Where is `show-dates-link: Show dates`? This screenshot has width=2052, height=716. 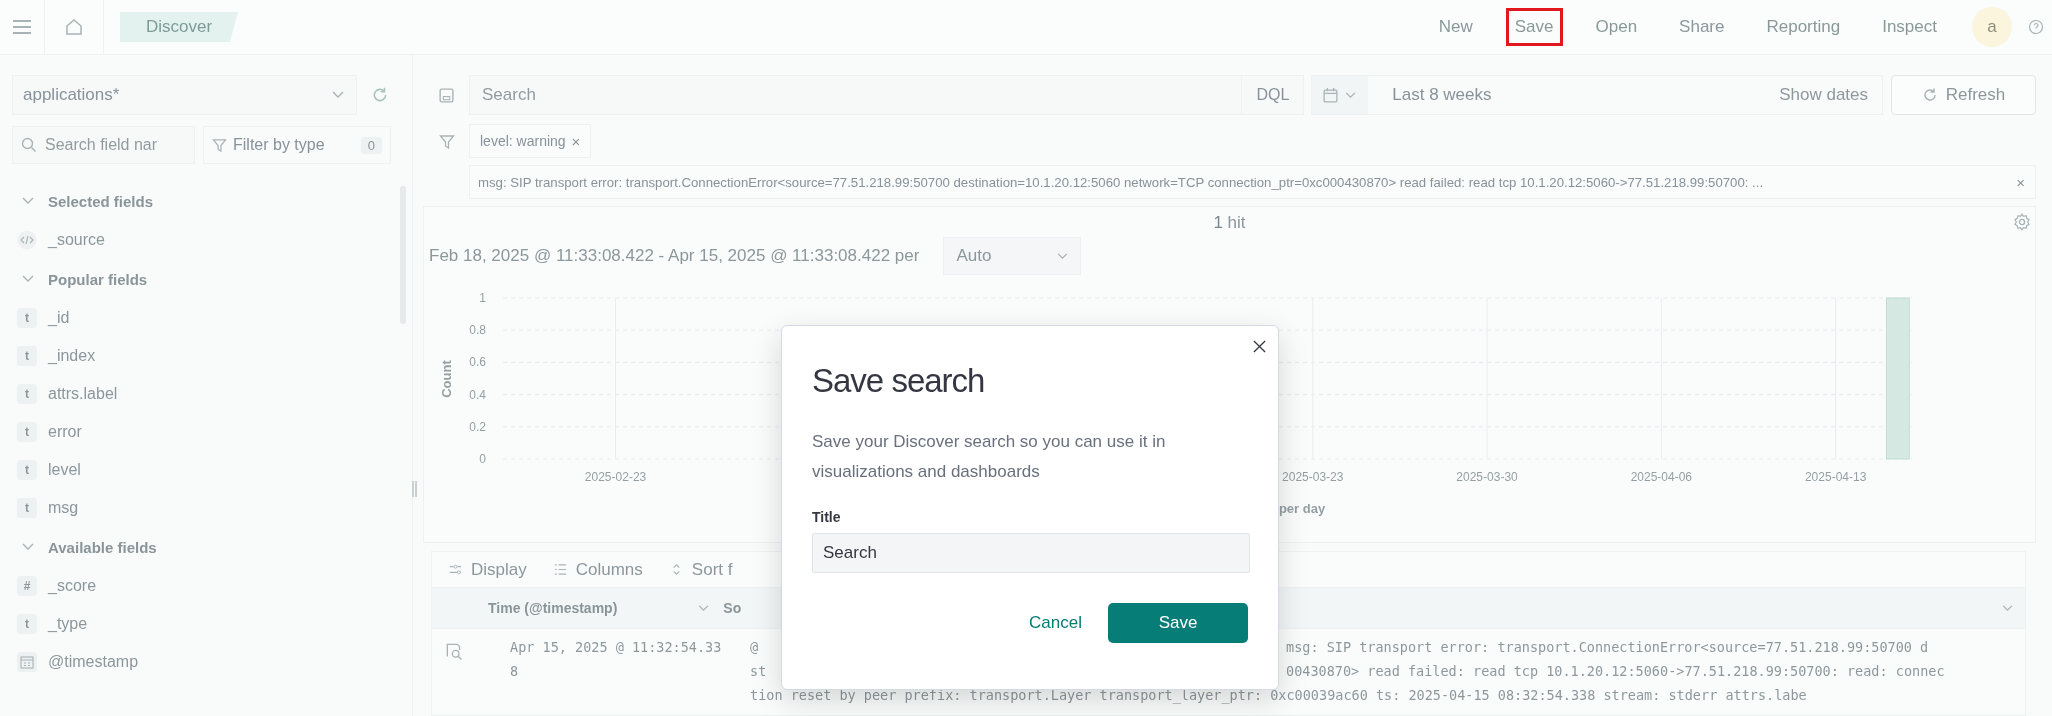 show-dates-link: Show dates is located at coordinates (1824, 95).